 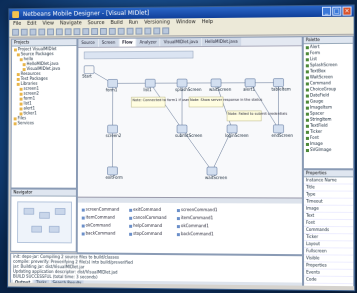 I want to click on flow-node: form1, so click(x=112, y=85).